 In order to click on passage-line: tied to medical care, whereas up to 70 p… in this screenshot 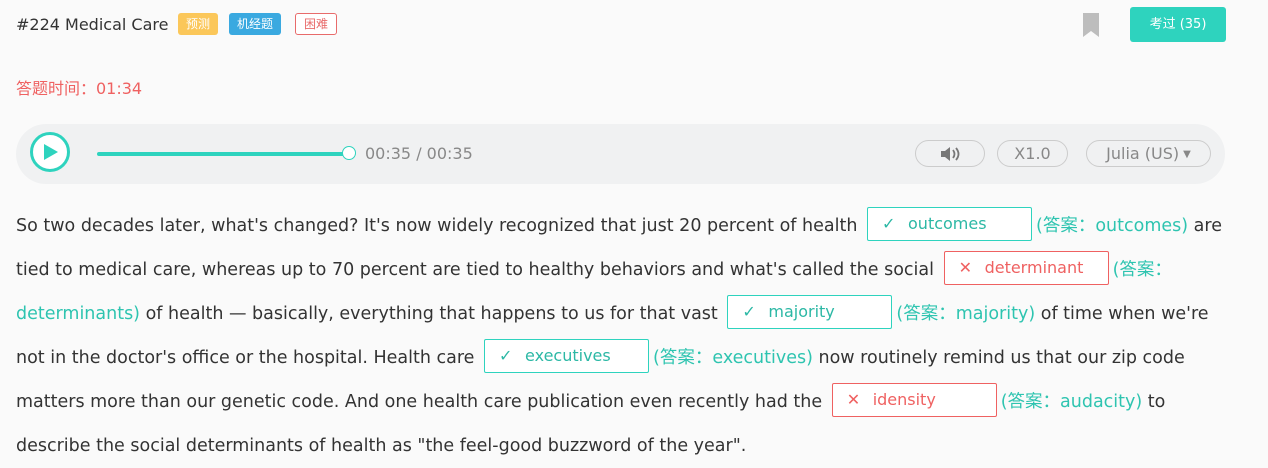, I will do `click(621, 270)`.